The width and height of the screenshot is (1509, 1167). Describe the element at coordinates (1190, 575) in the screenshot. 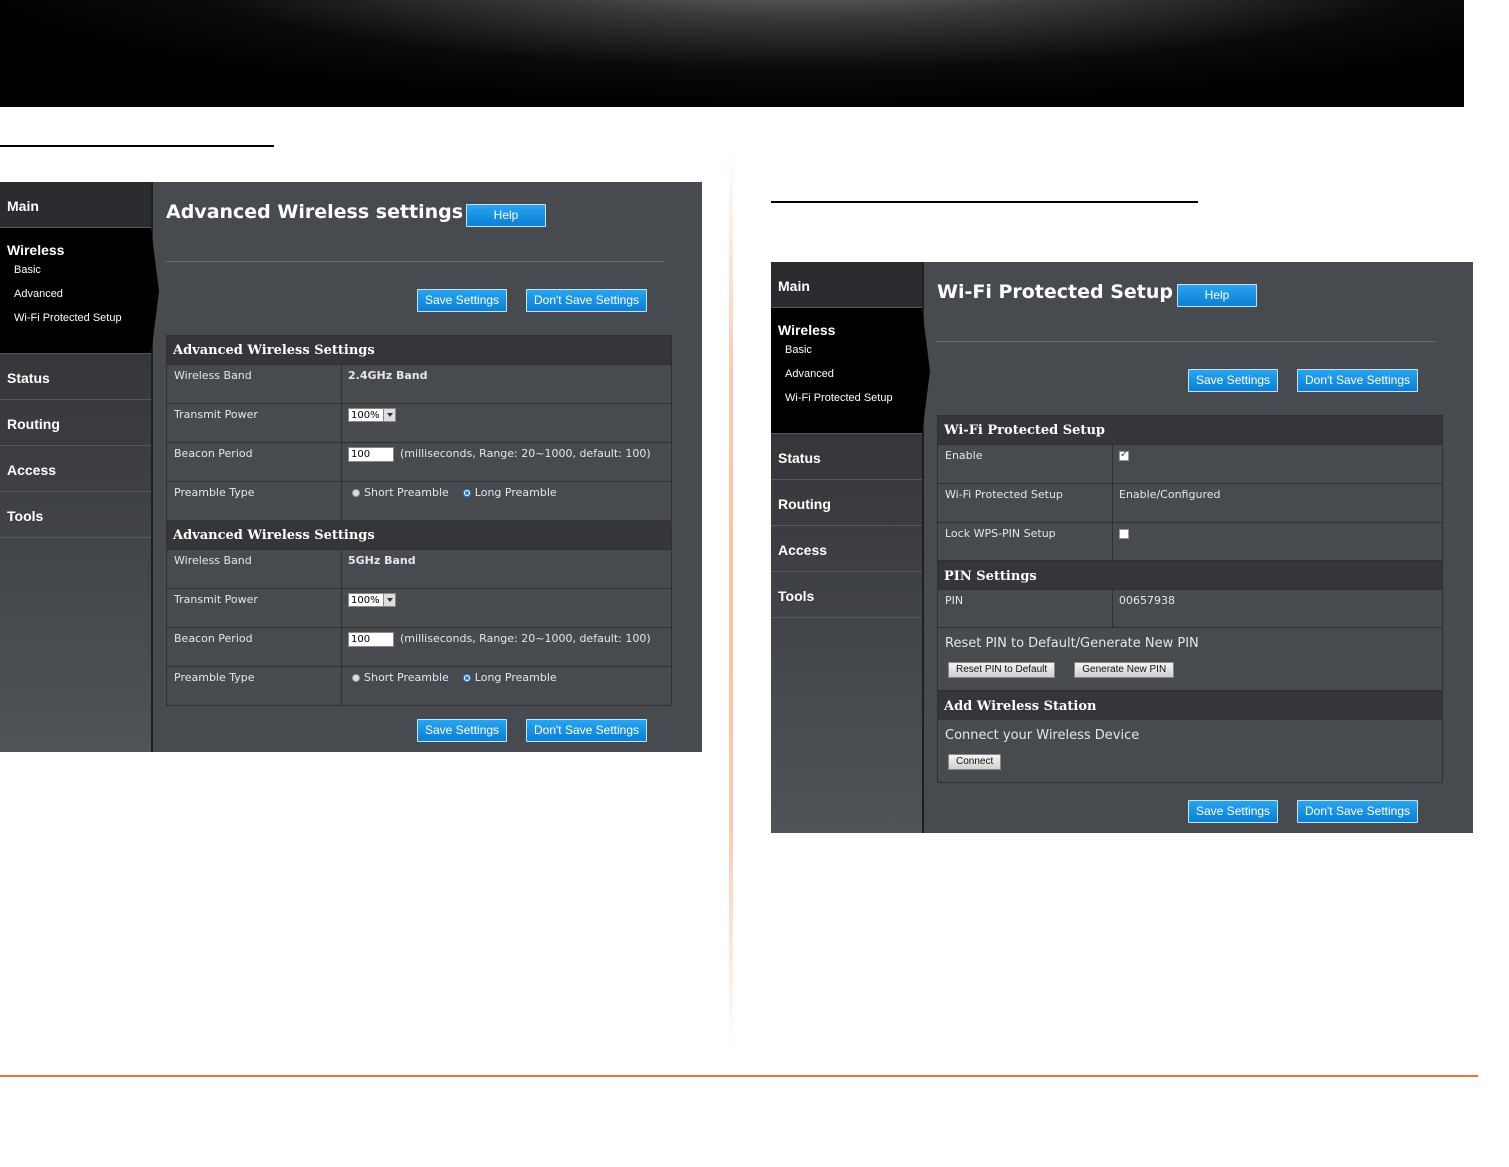

I see `pin-section-header: PIN Settings` at that location.